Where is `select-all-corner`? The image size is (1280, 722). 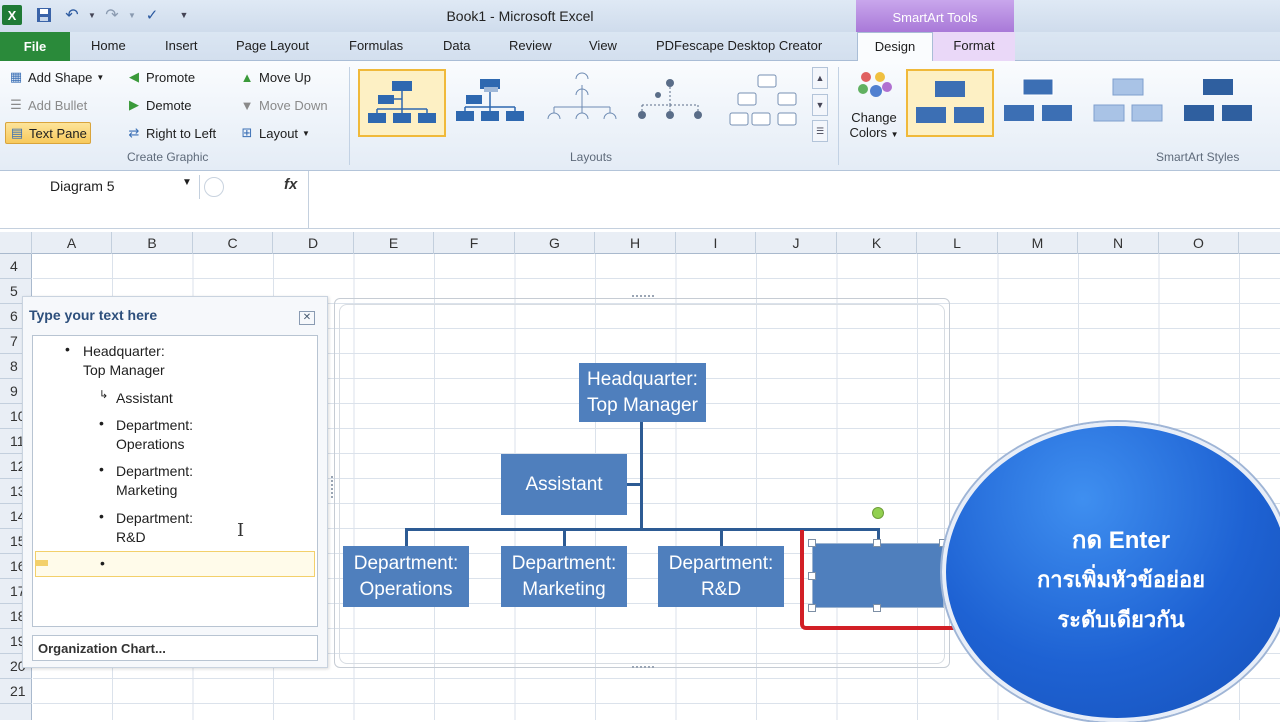 select-all-corner is located at coordinates (16, 243).